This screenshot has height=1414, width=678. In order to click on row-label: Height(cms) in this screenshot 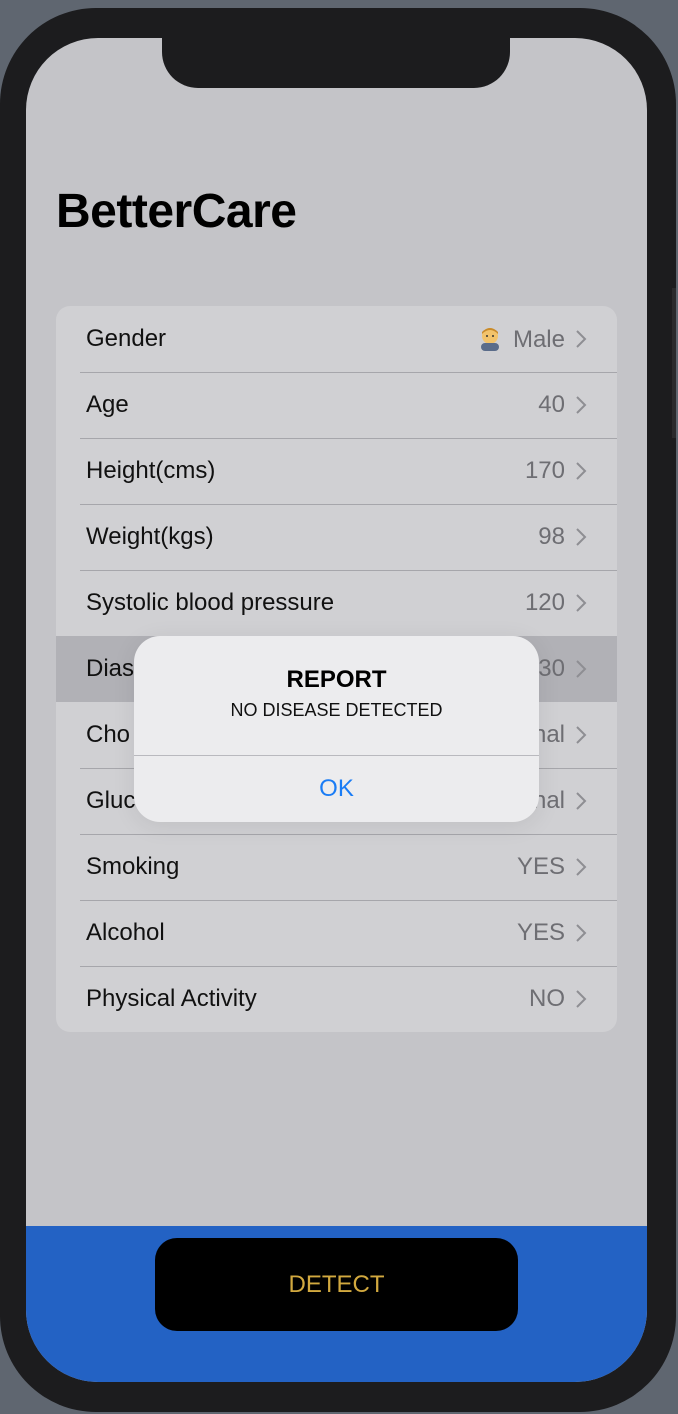, I will do `click(151, 470)`.